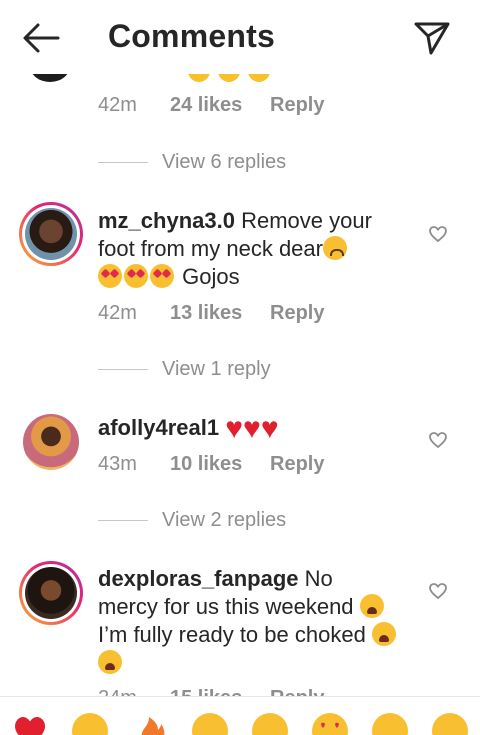 The image size is (480, 735). I want to click on view-replies-label: View 6 replies, so click(224, 162).